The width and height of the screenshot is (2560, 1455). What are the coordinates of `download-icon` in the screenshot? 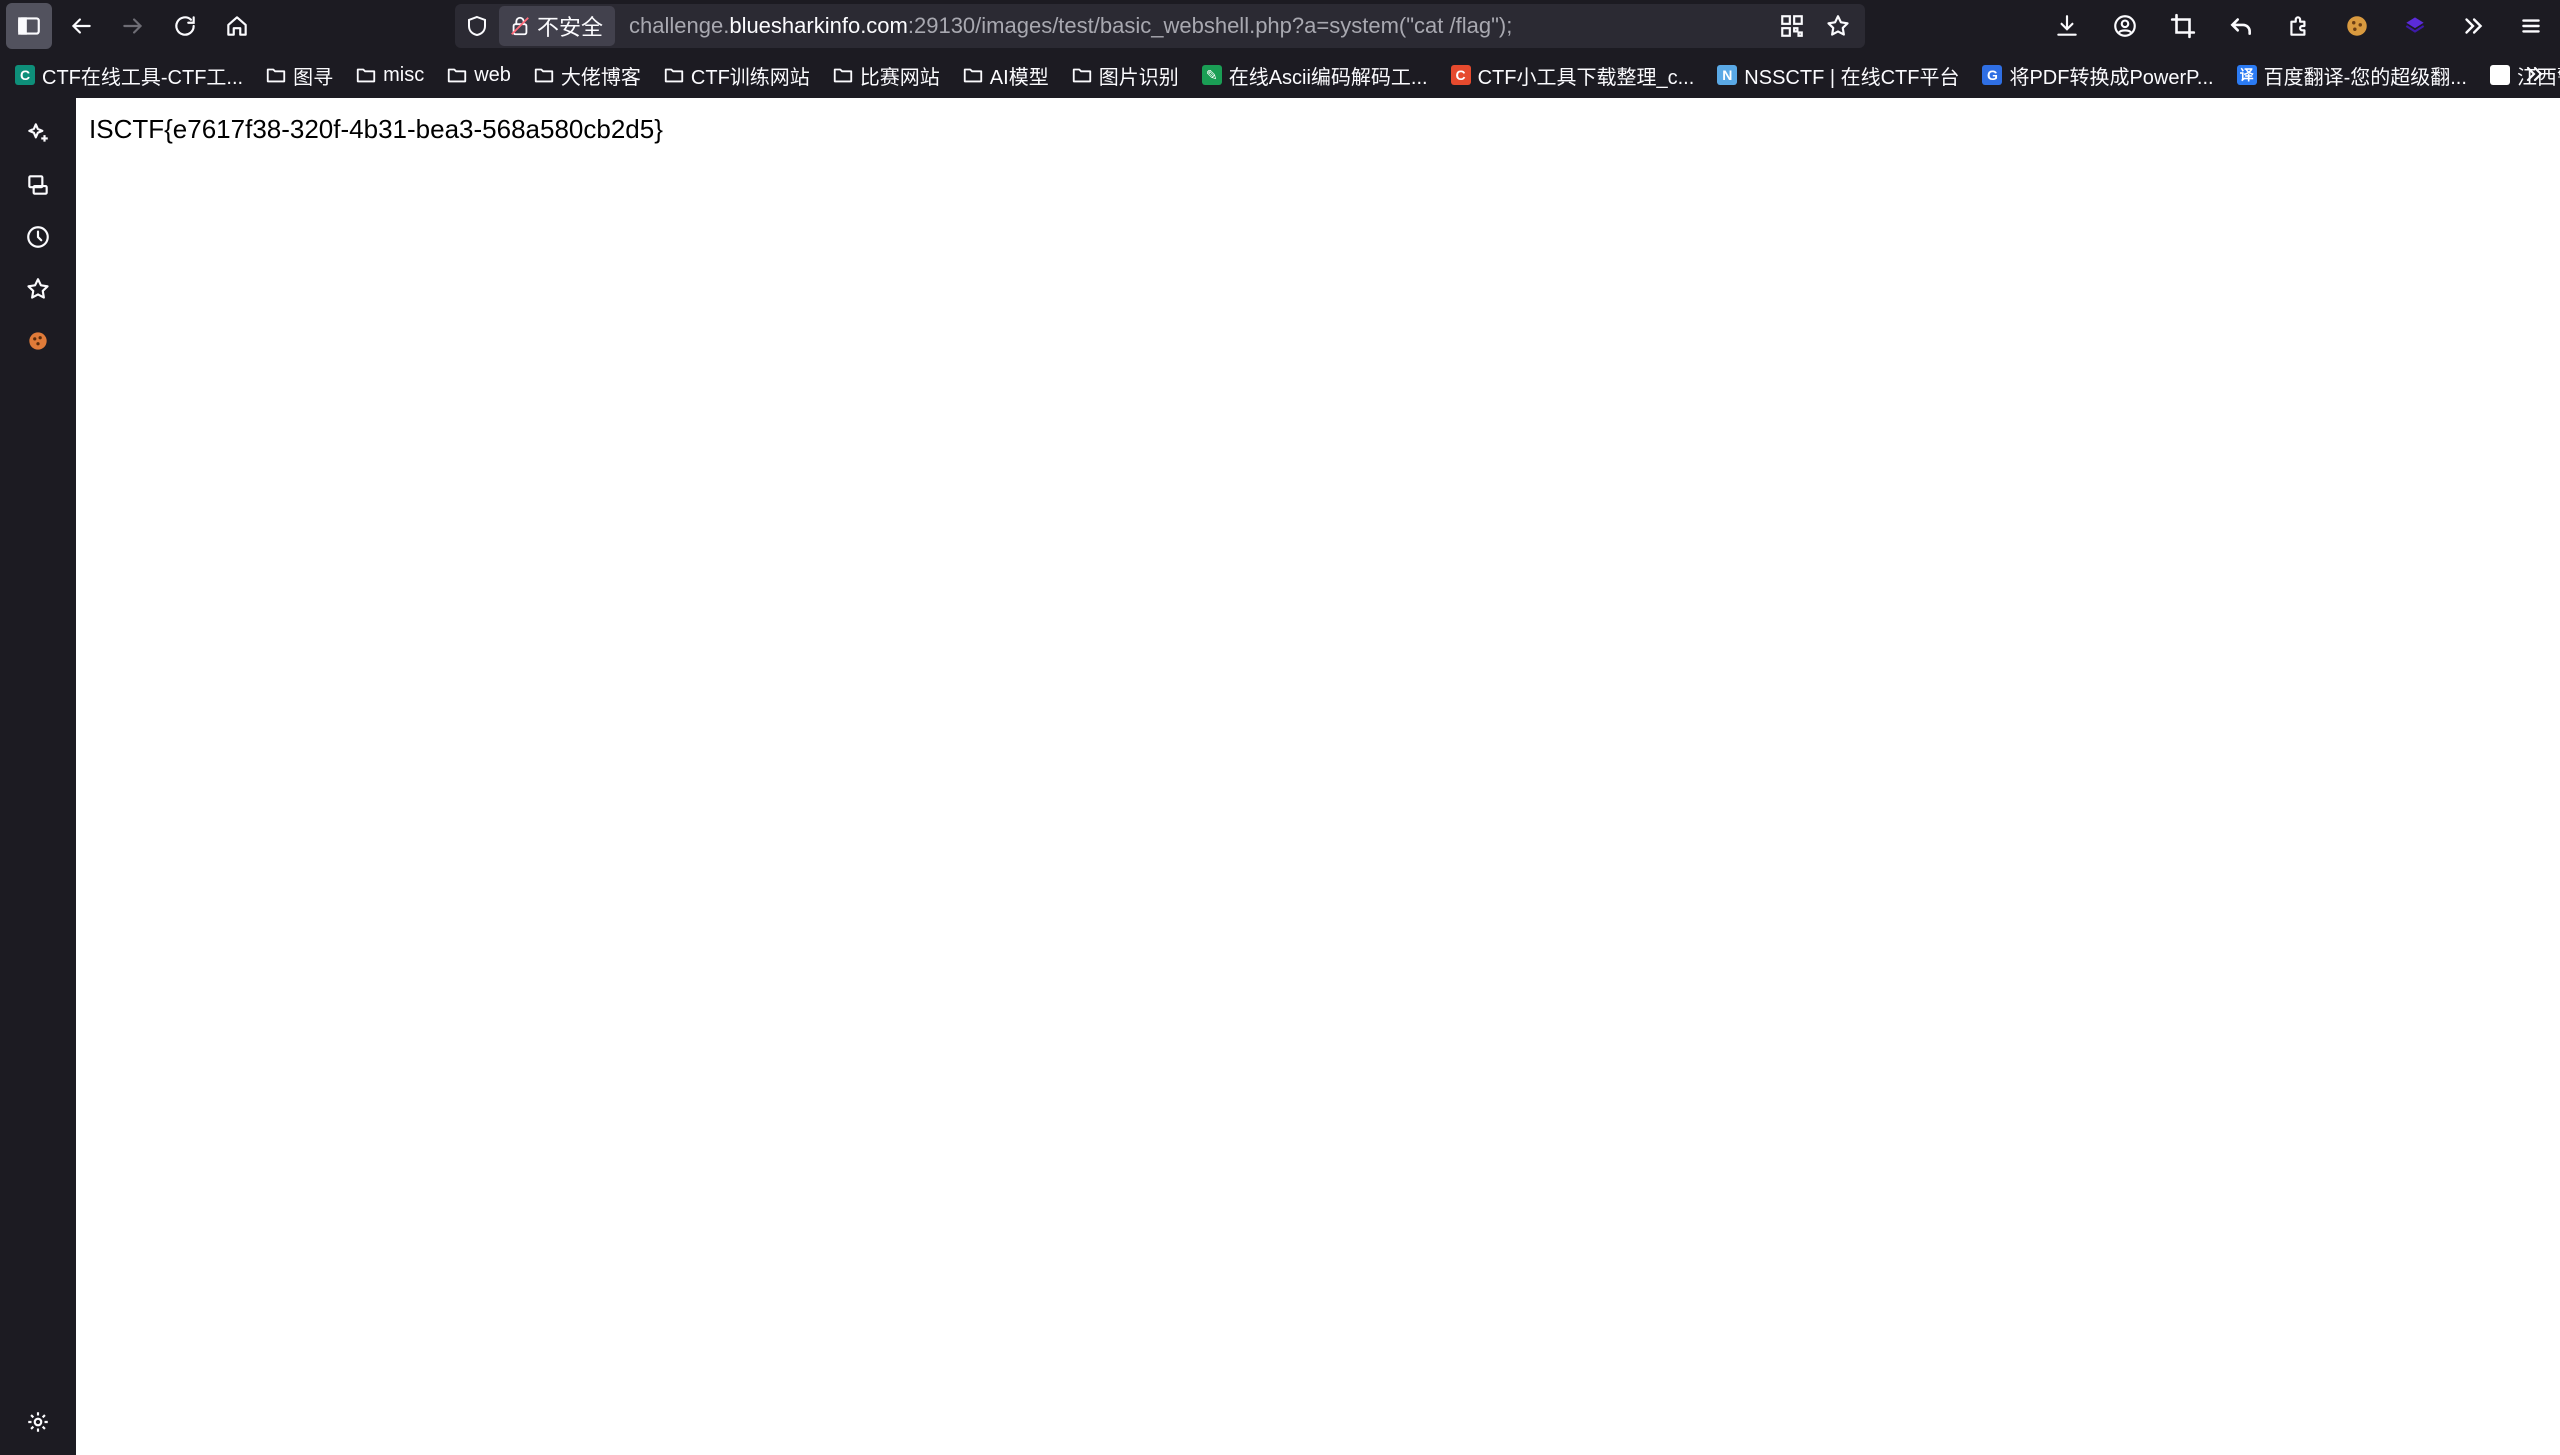 It's located at (2067, 25).